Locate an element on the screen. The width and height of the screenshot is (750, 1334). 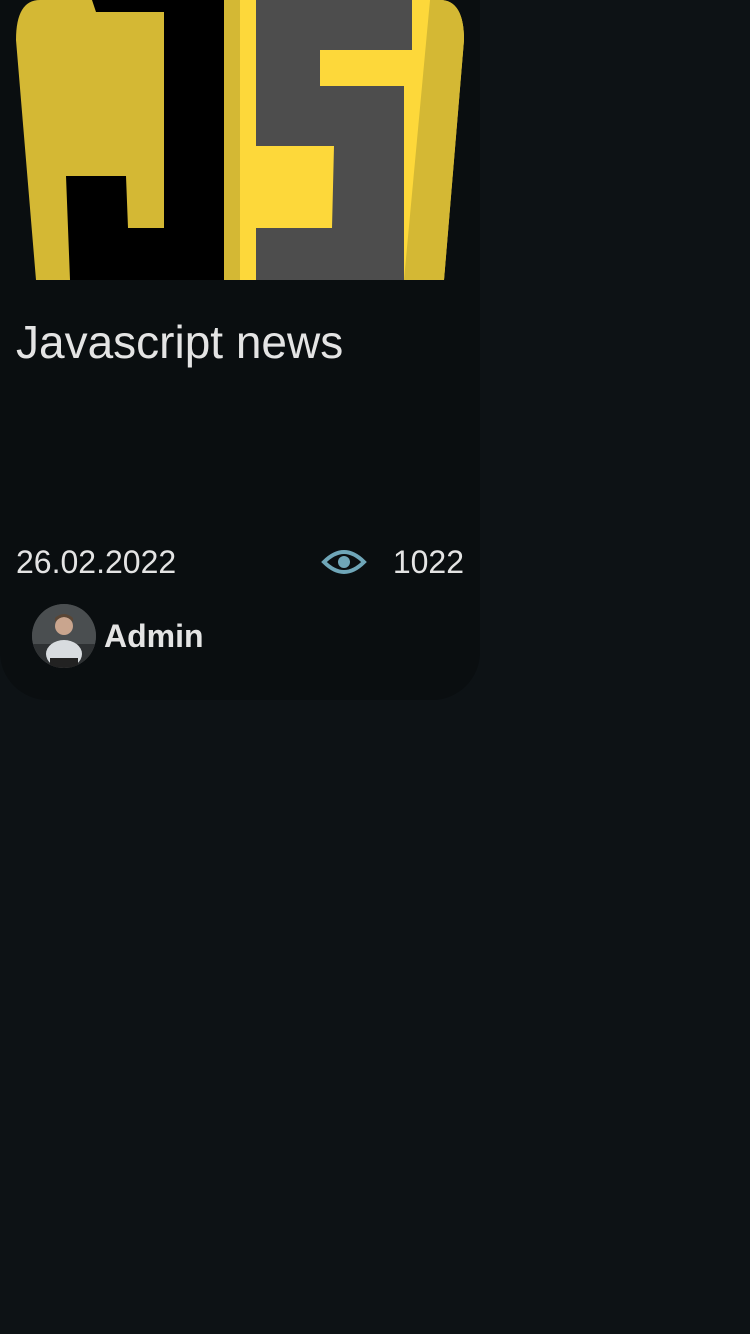
avatar-photo-icon is located at coordinates (64, 636).